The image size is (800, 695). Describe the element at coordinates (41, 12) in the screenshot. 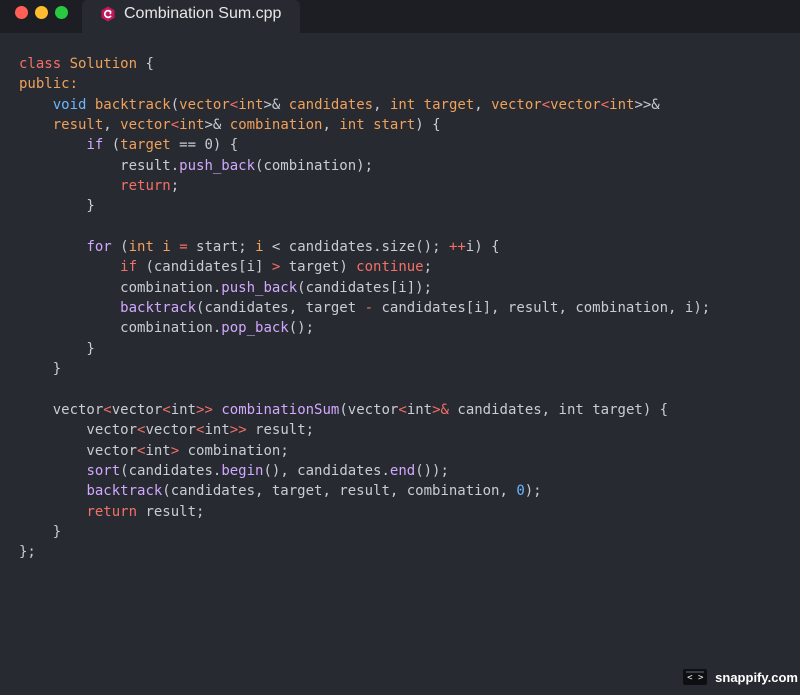

I see `minimize-window-button` at that location.